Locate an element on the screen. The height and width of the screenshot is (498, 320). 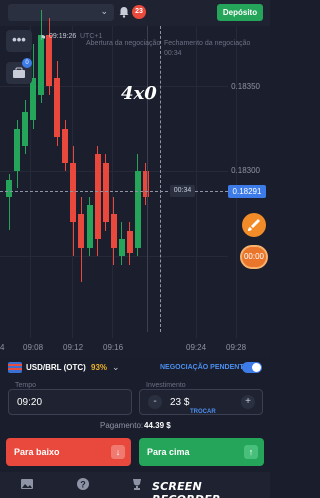
deposit-button: Depósito is located at coordinates (240, 12).